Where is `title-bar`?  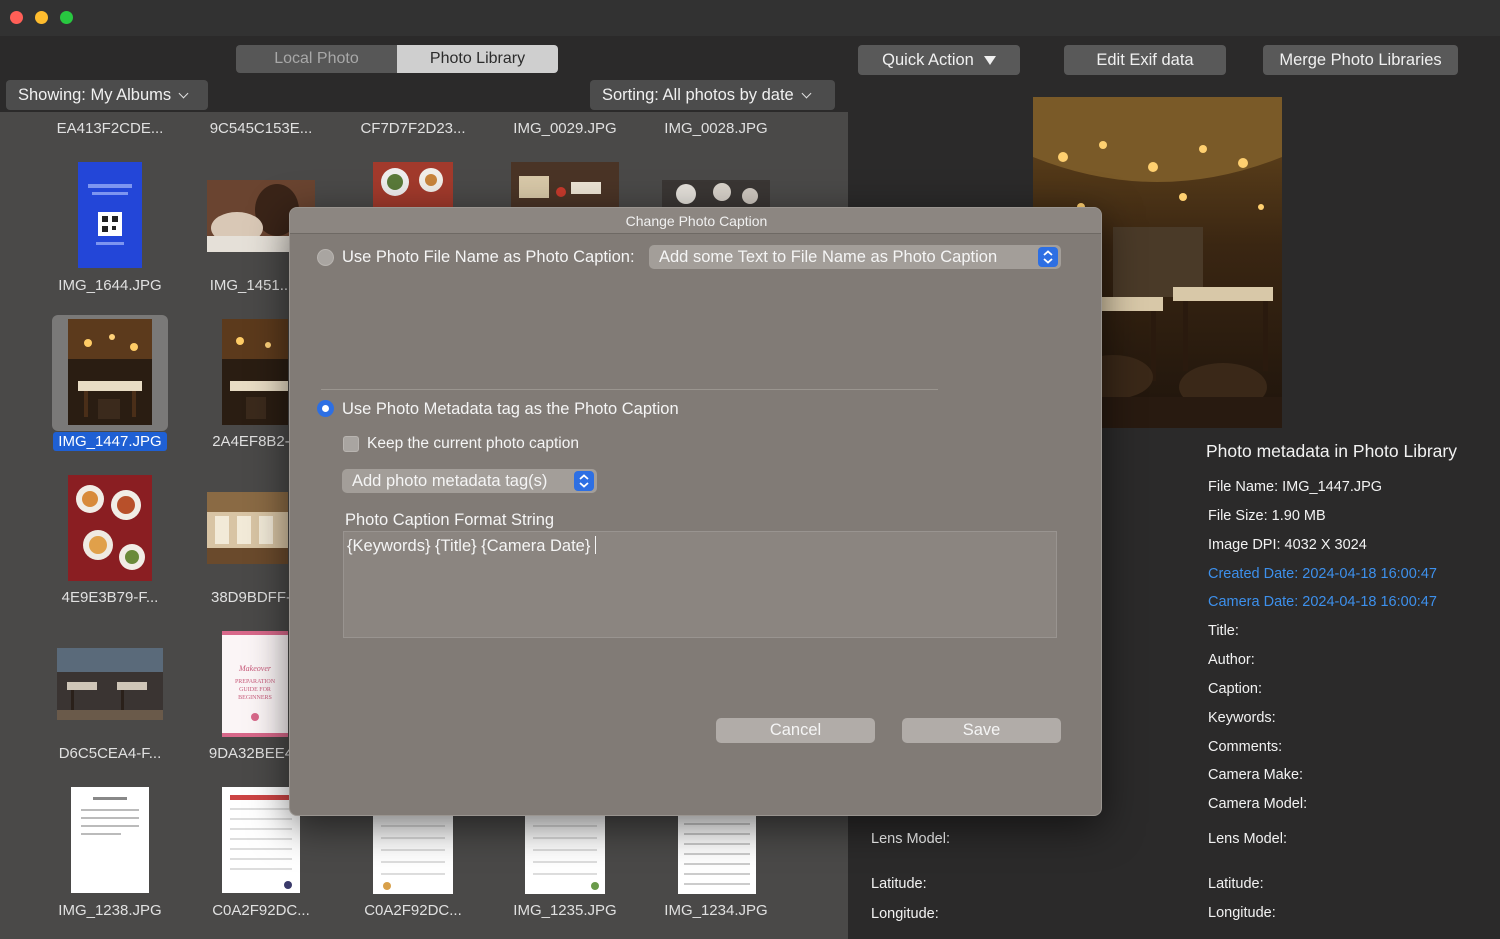
title-bar is located at coordinates (750, 18).